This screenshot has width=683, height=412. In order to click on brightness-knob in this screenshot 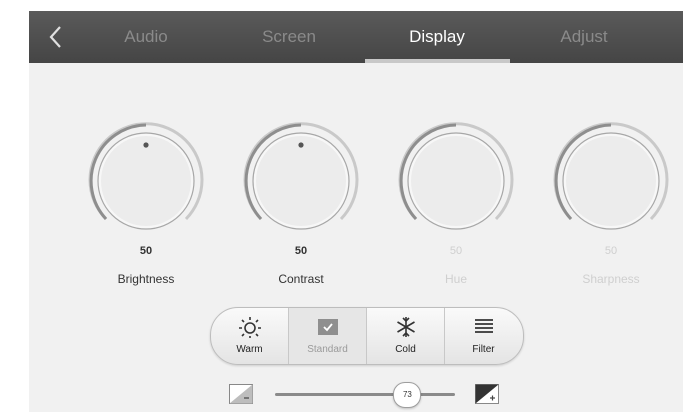, I will do `click(146, 181)`.